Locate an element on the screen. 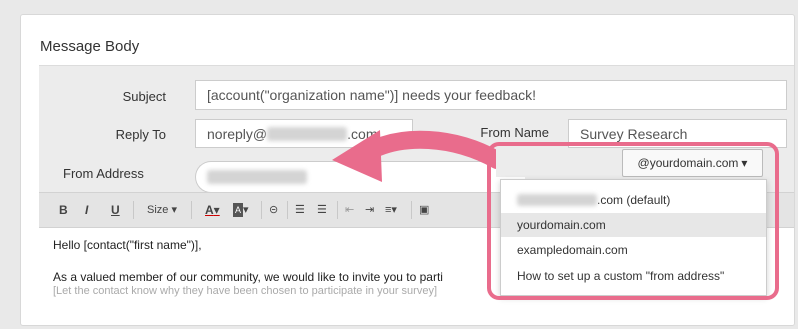  background-color-label: A is located at coordinates (238, 210).